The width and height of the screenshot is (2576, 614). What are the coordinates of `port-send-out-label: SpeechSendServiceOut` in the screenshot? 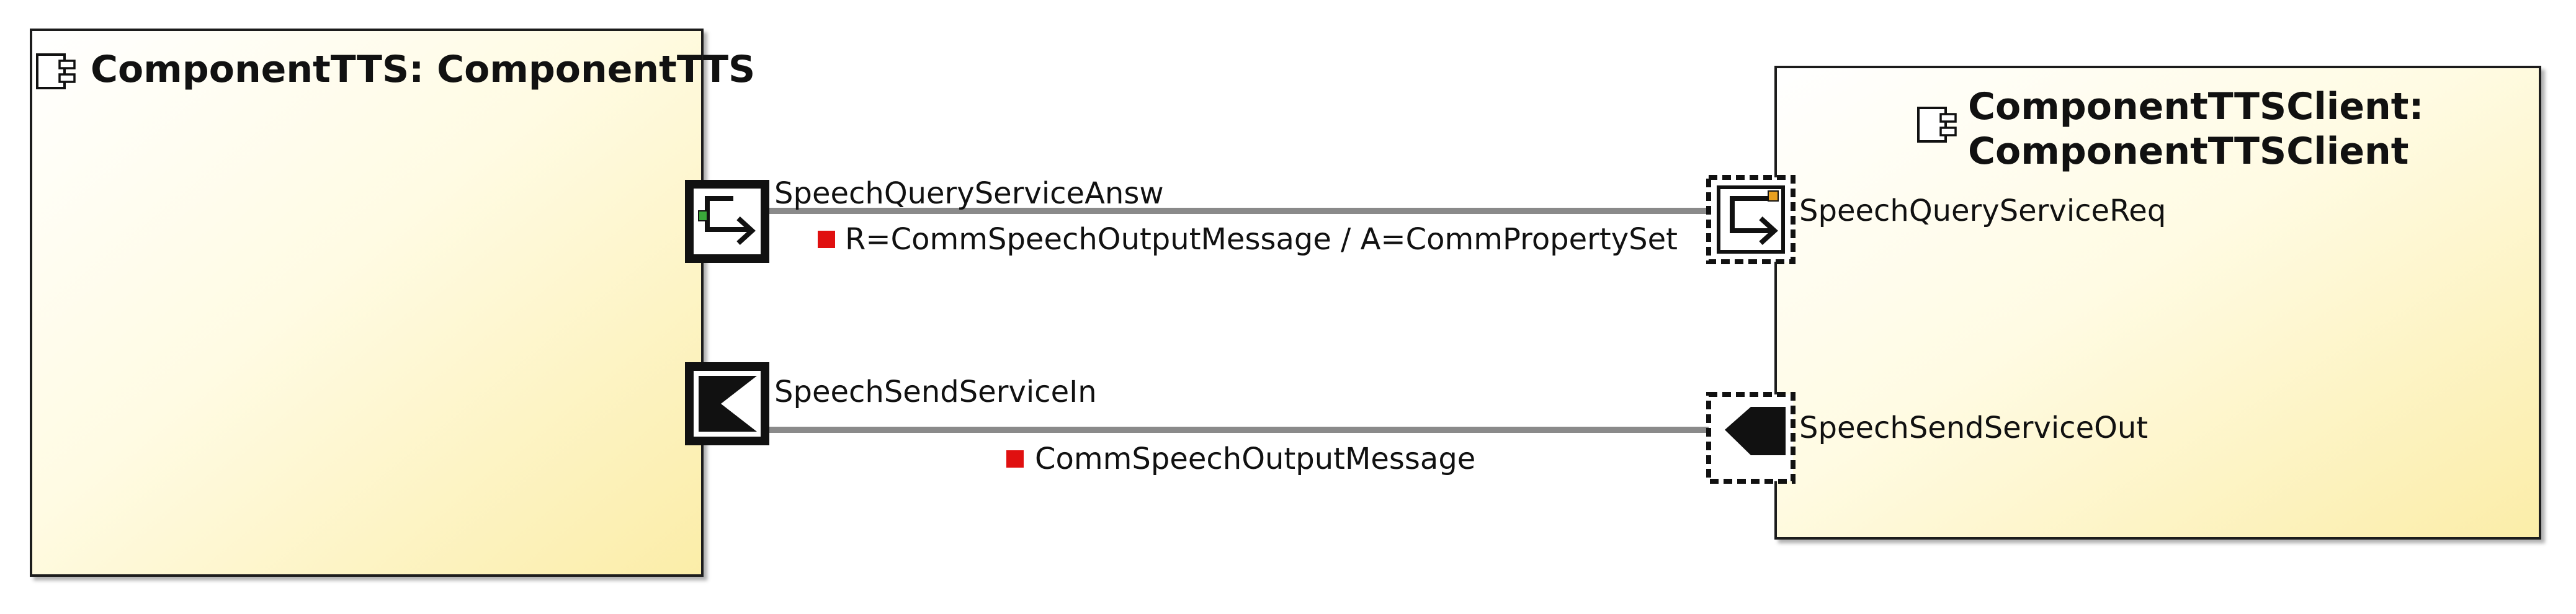 It's located at (1973, 428).